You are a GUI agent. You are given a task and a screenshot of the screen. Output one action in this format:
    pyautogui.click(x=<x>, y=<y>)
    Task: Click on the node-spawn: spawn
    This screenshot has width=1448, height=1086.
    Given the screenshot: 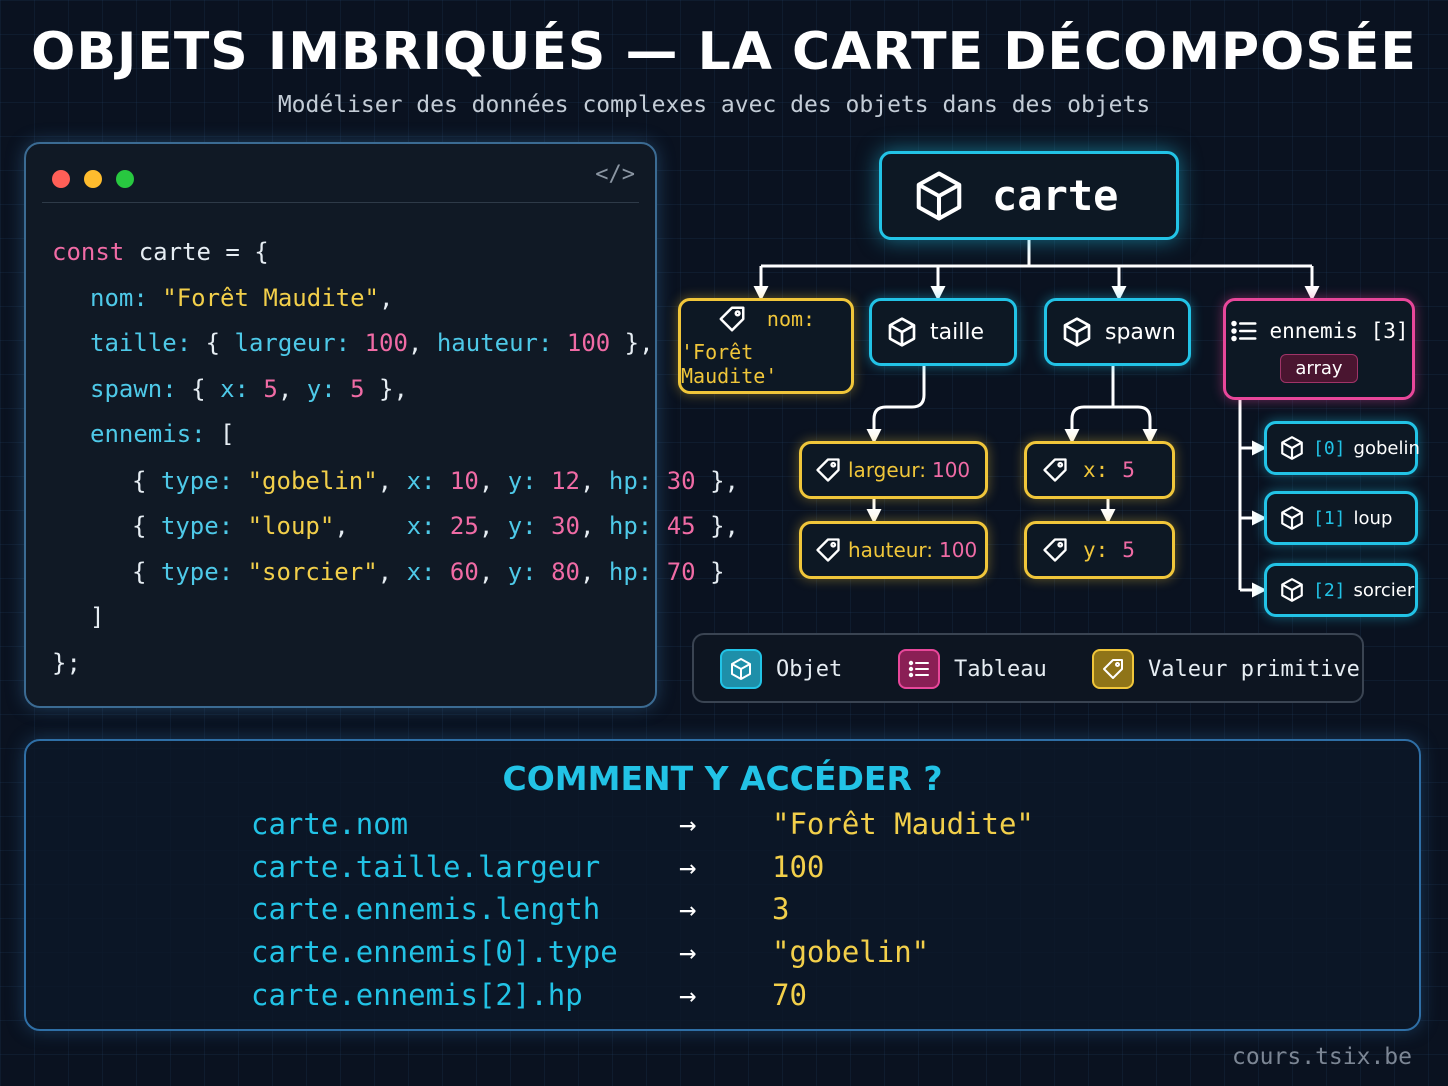 What is the action you would take?
    pyautogui.click(x=1117, y=332)
    